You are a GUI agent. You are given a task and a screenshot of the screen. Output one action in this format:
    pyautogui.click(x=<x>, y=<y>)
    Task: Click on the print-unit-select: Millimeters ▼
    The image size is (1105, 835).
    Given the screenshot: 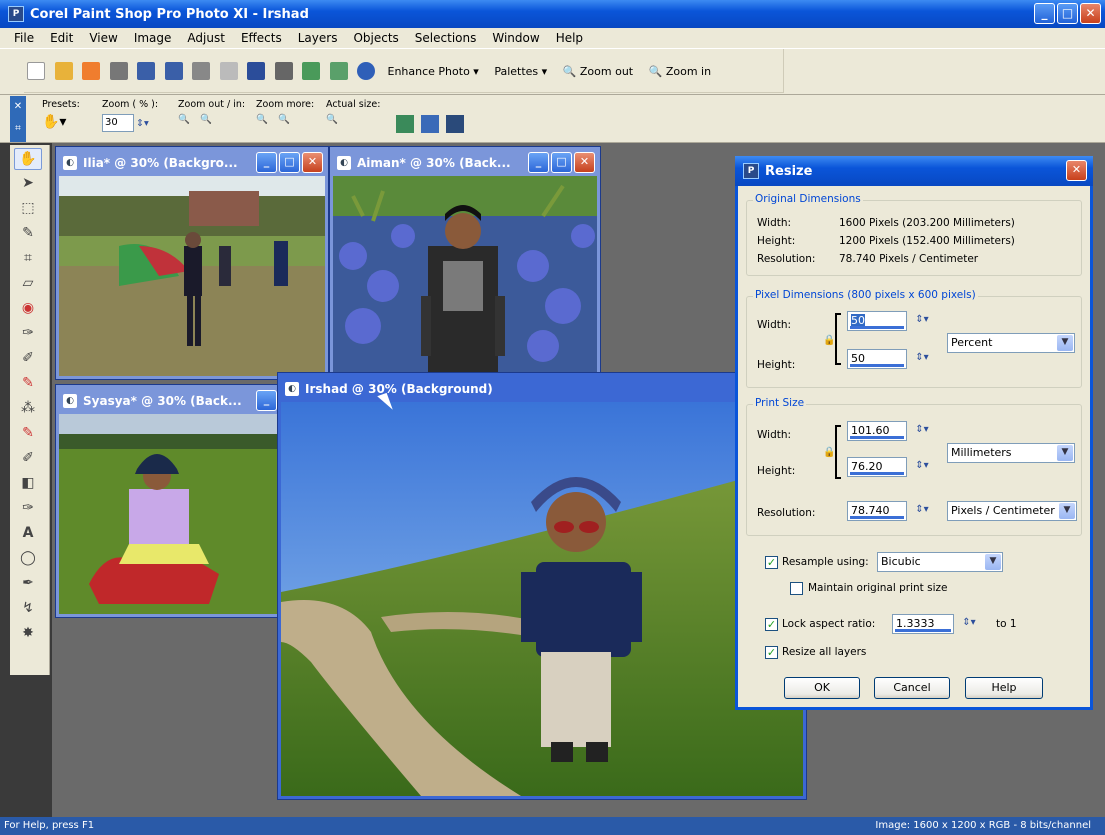 What is the action you would take?
    pyautogui.click(x=1011, y=453)
    